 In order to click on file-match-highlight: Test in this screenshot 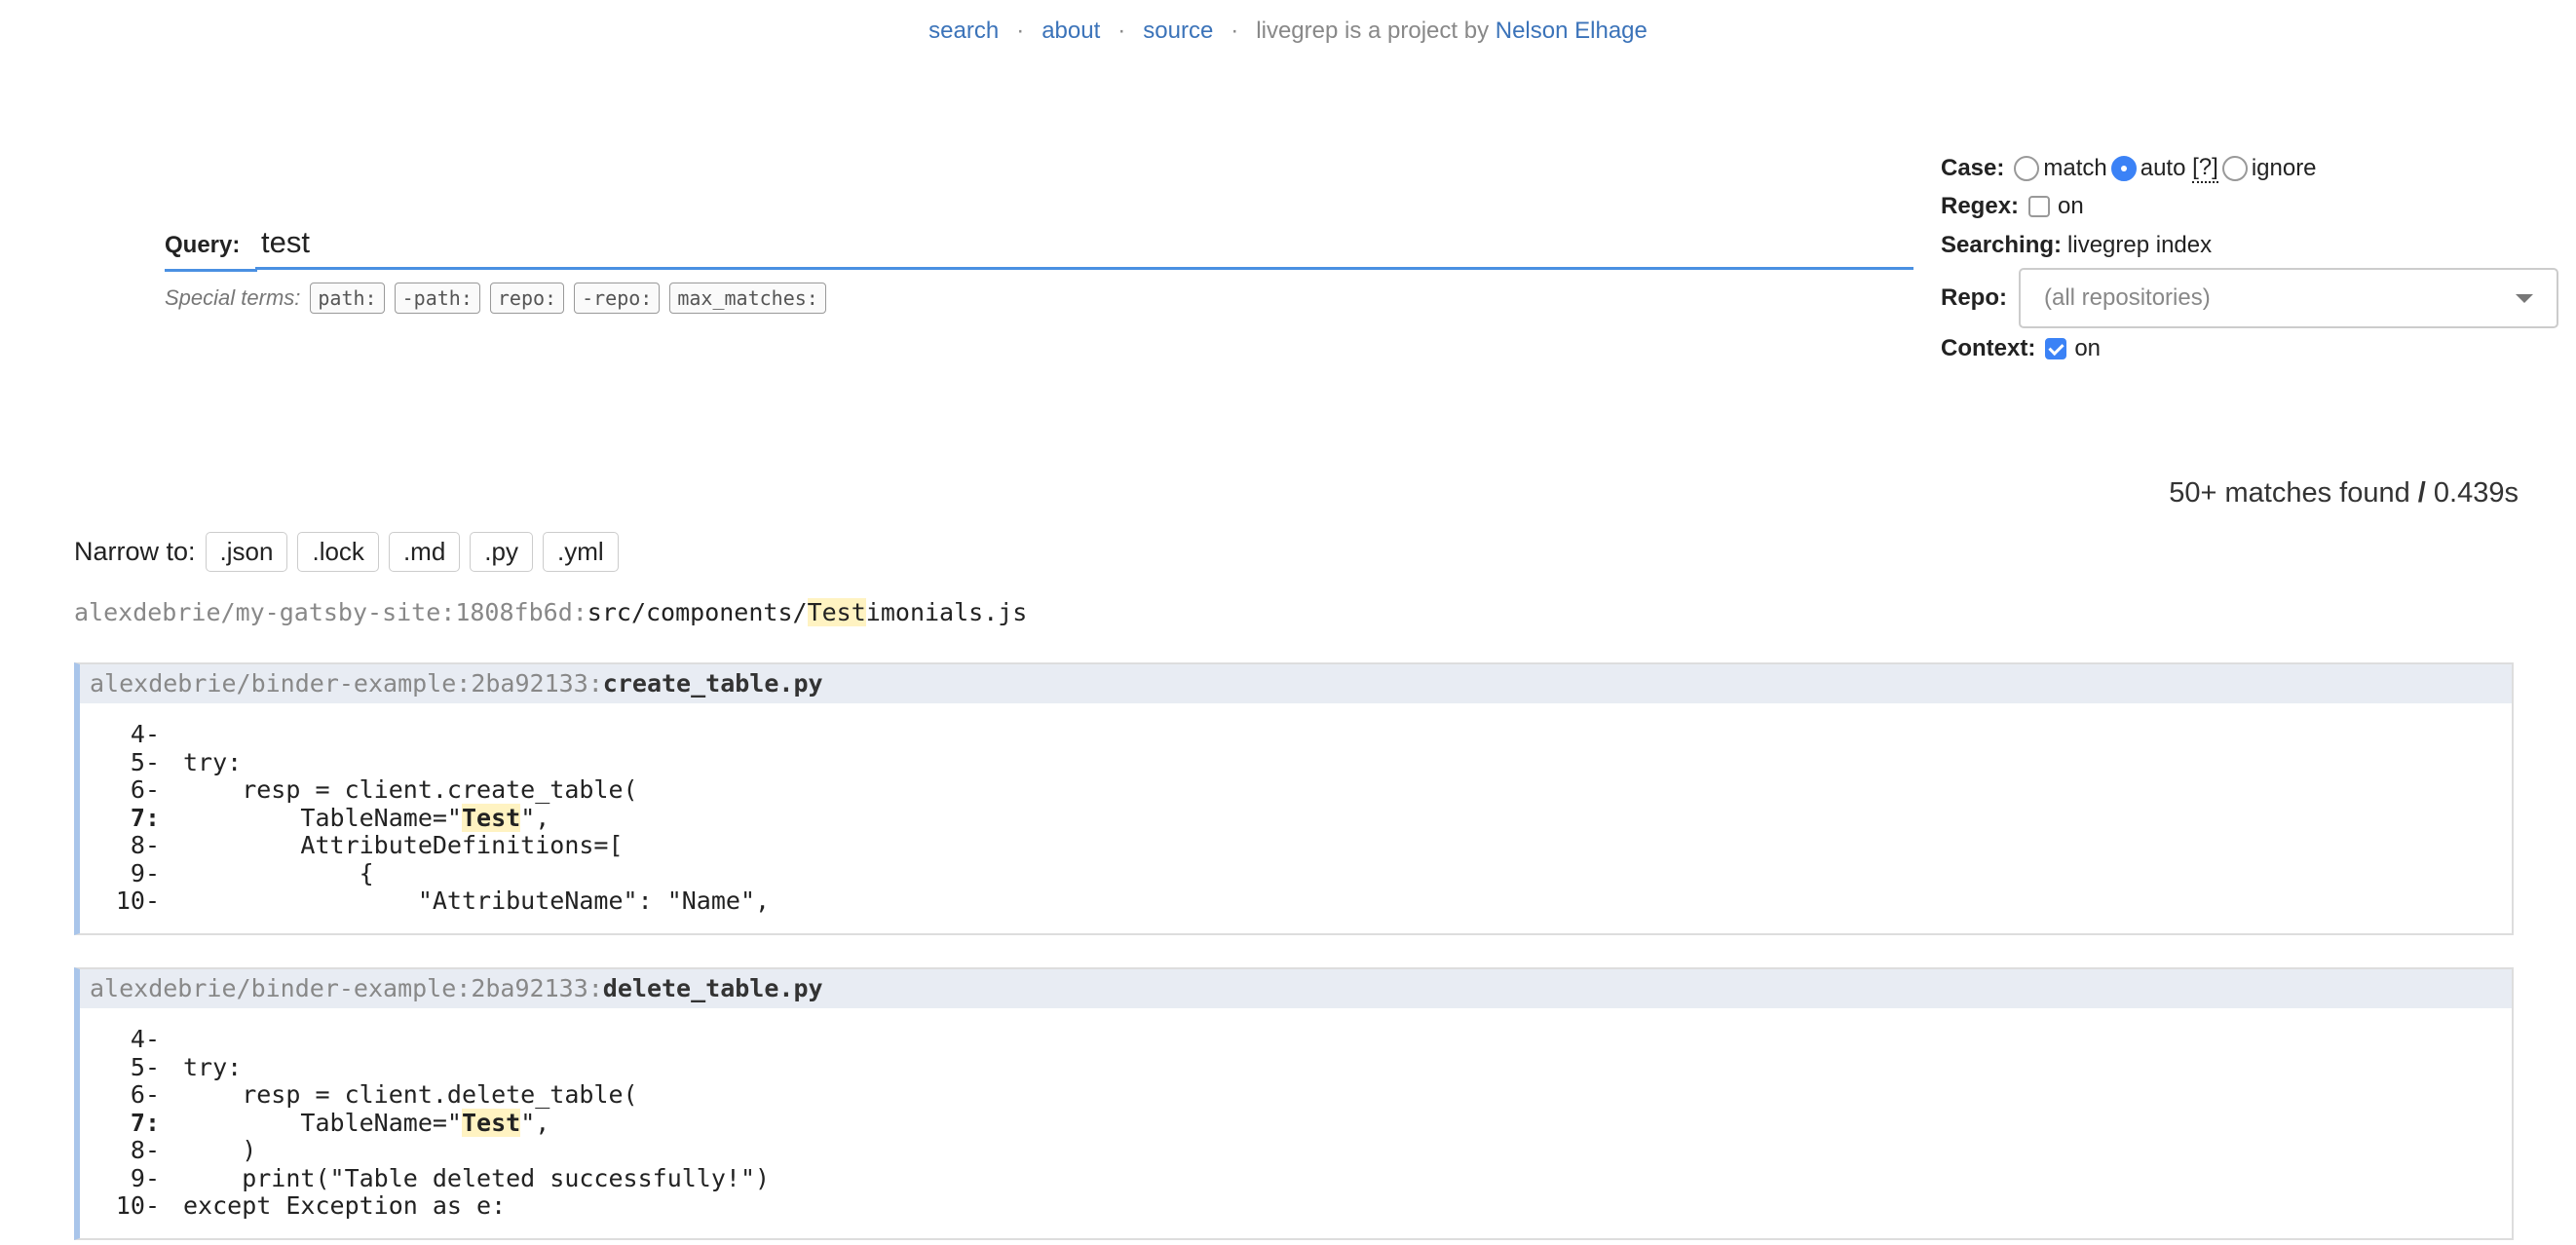, I will do `click(836, 612)`.